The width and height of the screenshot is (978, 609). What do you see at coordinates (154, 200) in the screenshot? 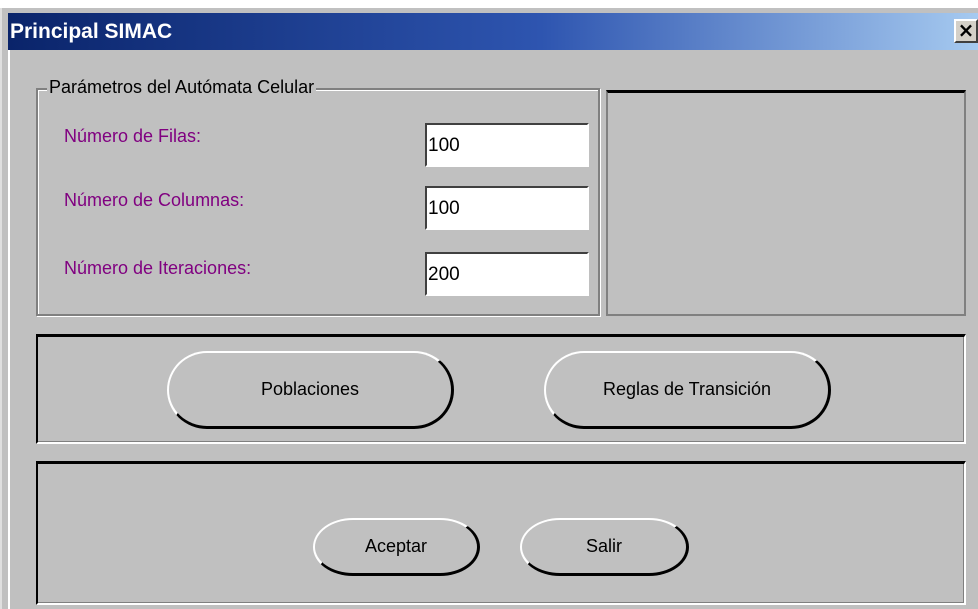
I see `columns-label: Número de Columnas:` at bounding box center [154, 200].